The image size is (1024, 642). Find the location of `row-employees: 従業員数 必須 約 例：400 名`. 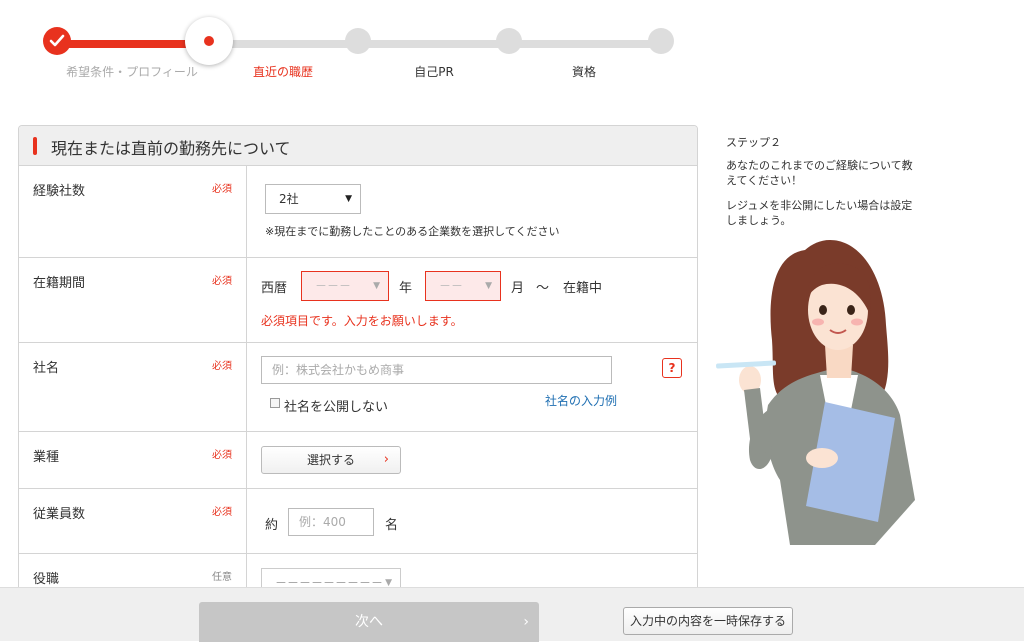

row-employees: 従業員数 必須 約 例：400 名 is located at coordinates (358, 521).